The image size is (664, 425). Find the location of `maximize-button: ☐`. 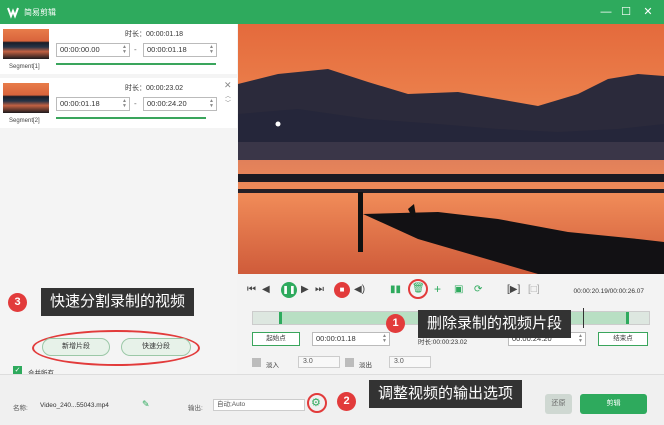

maximize-button: ☐ is located at coordinates (626, 12).